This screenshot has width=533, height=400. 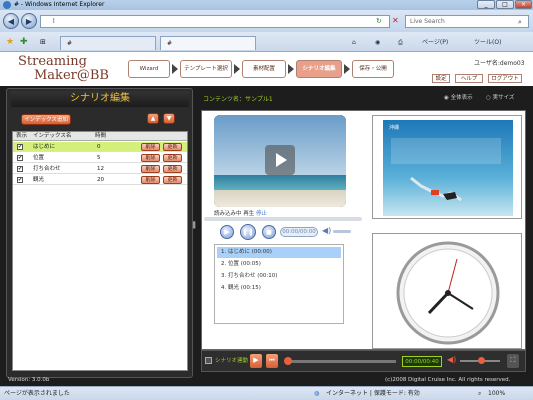 What do you see at coordinates (39, 158) in the screenshot?
I see `row-name: 位置` at bounding box center [39, 158].